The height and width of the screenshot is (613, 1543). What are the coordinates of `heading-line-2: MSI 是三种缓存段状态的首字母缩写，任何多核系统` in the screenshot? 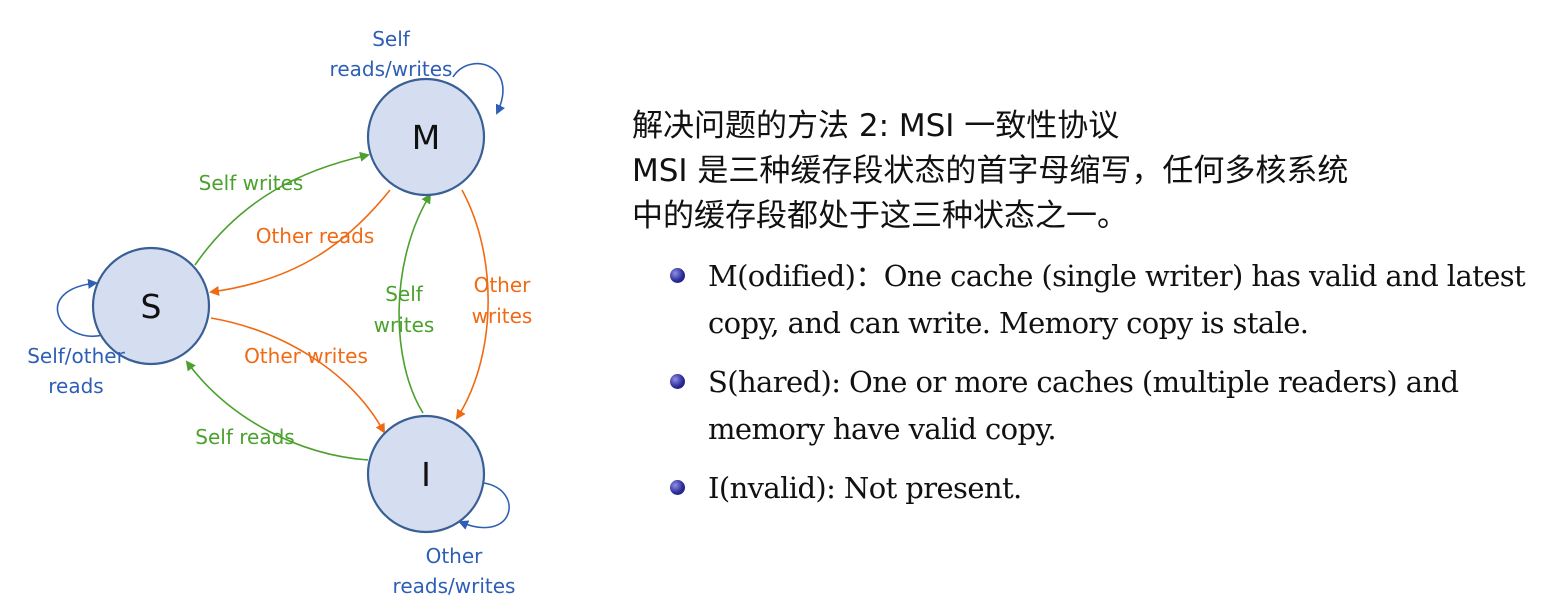 It's located at (990, 171).